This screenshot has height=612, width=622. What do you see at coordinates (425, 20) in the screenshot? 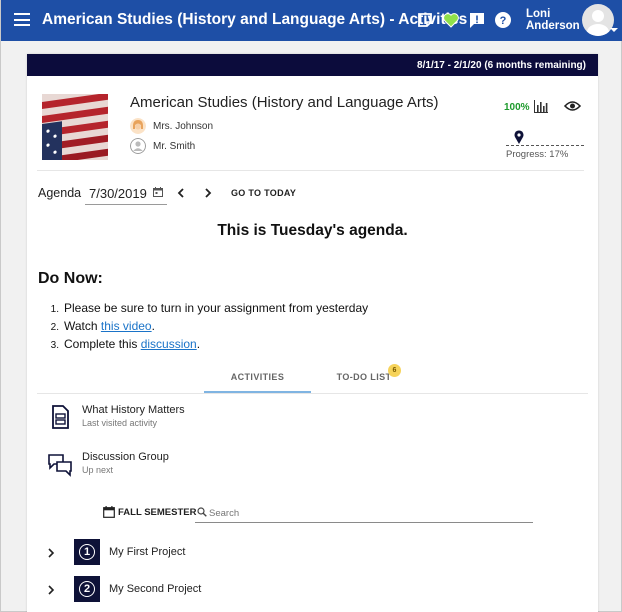
I see `notes-icon` at bounding box center [425, 20].